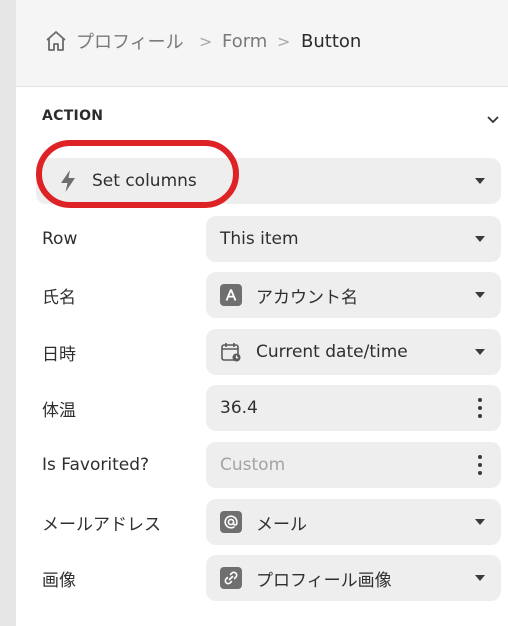 The image size is (508, 626). I want to click on column-value-image: プロフィール画像, so click(353, 578).